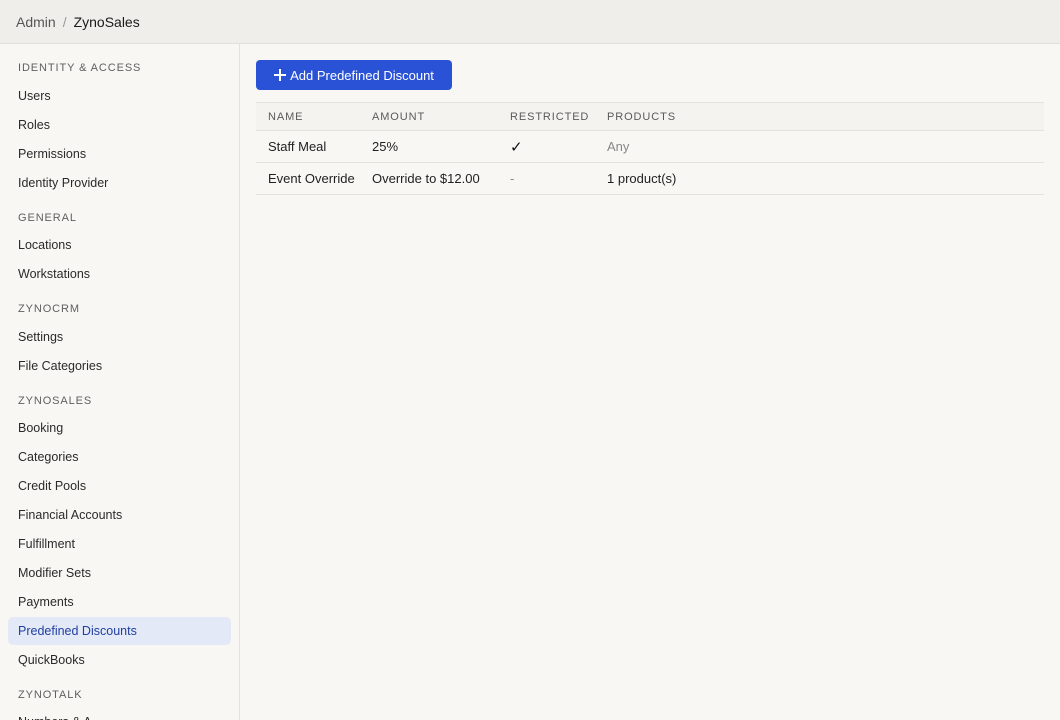 This screenshot has width=1060, height=720. What do you see at coordinates (119, 337) in the screenshot?
I see `sidebar-item-settings: Settings` at bounding box center [119, 337].